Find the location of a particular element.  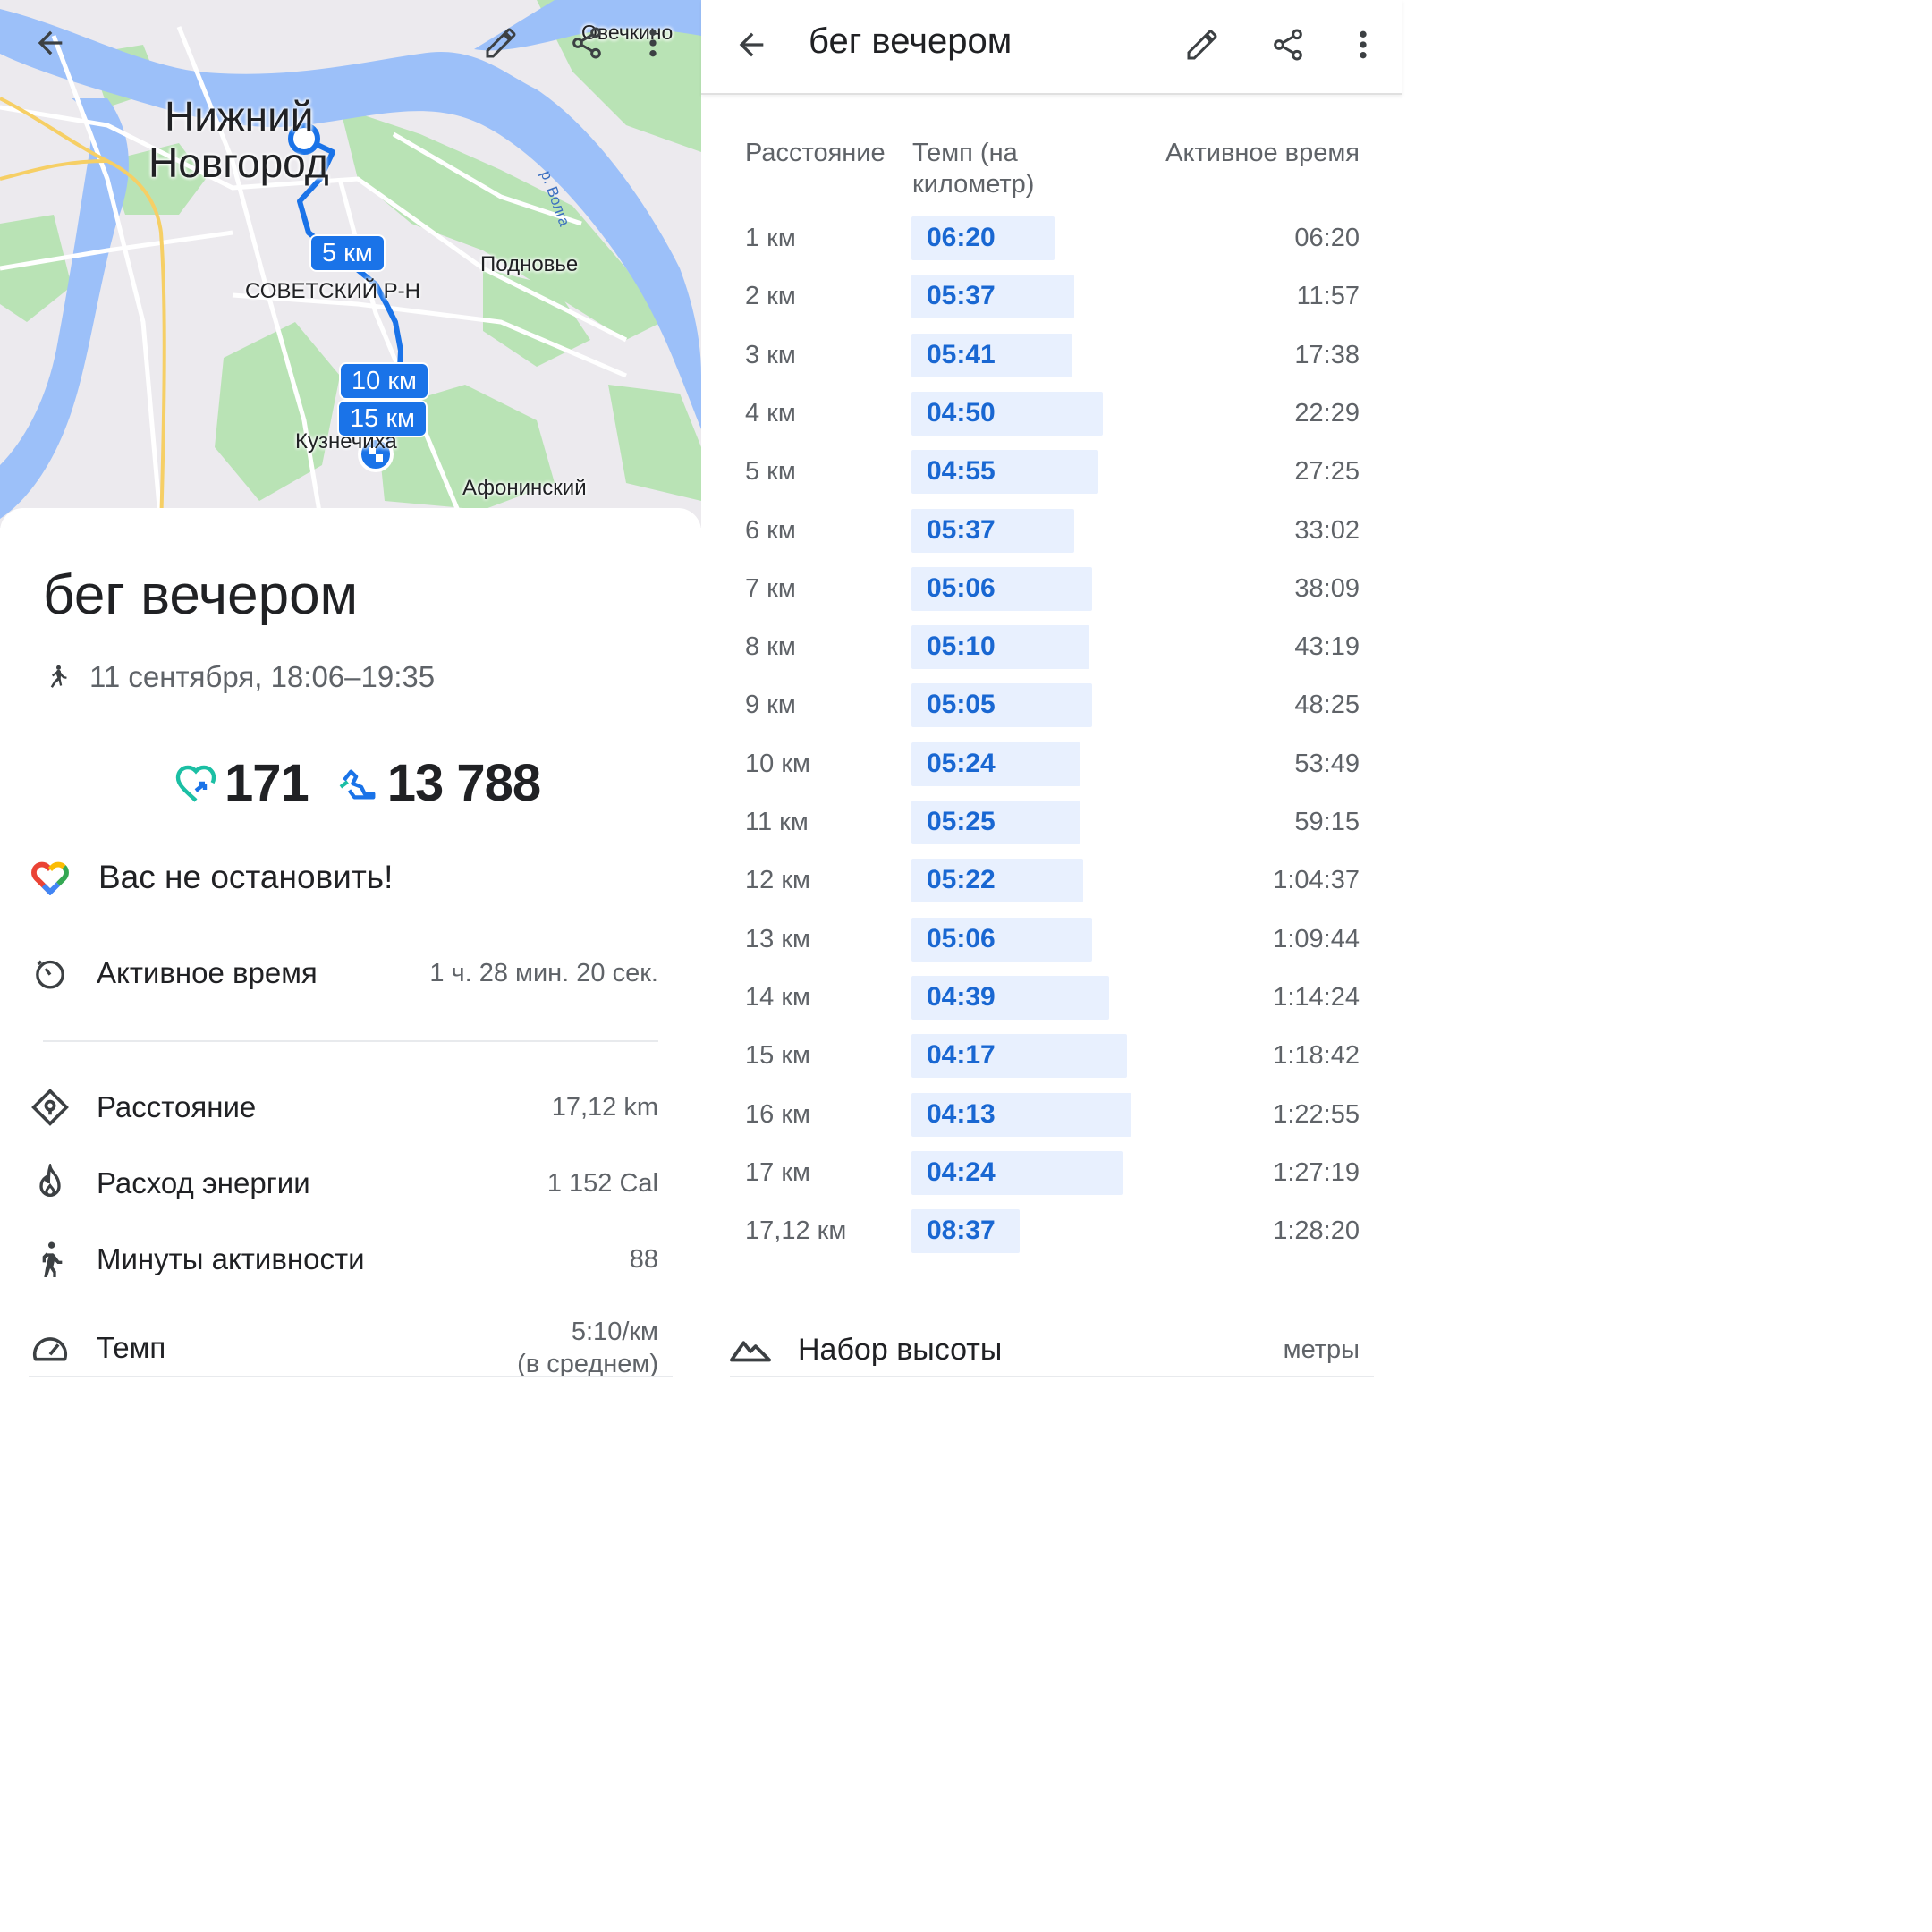

split-pace: 04:24 is located at coordinates (961, 1172).